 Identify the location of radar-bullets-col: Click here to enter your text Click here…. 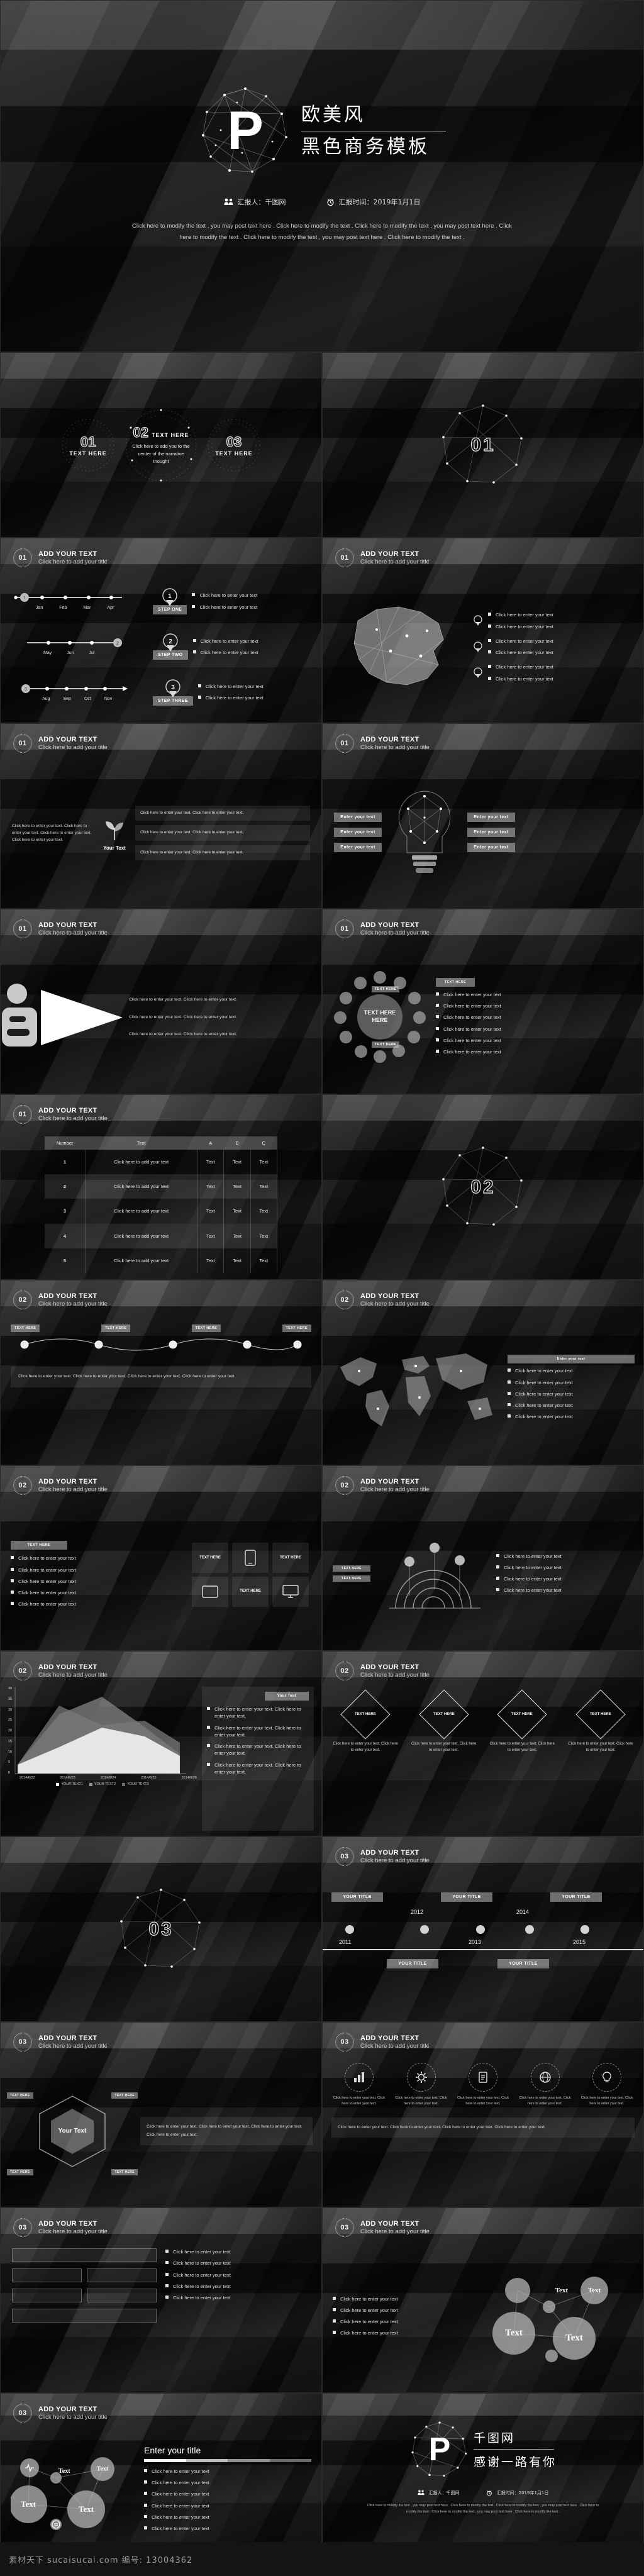
(564, 1573).